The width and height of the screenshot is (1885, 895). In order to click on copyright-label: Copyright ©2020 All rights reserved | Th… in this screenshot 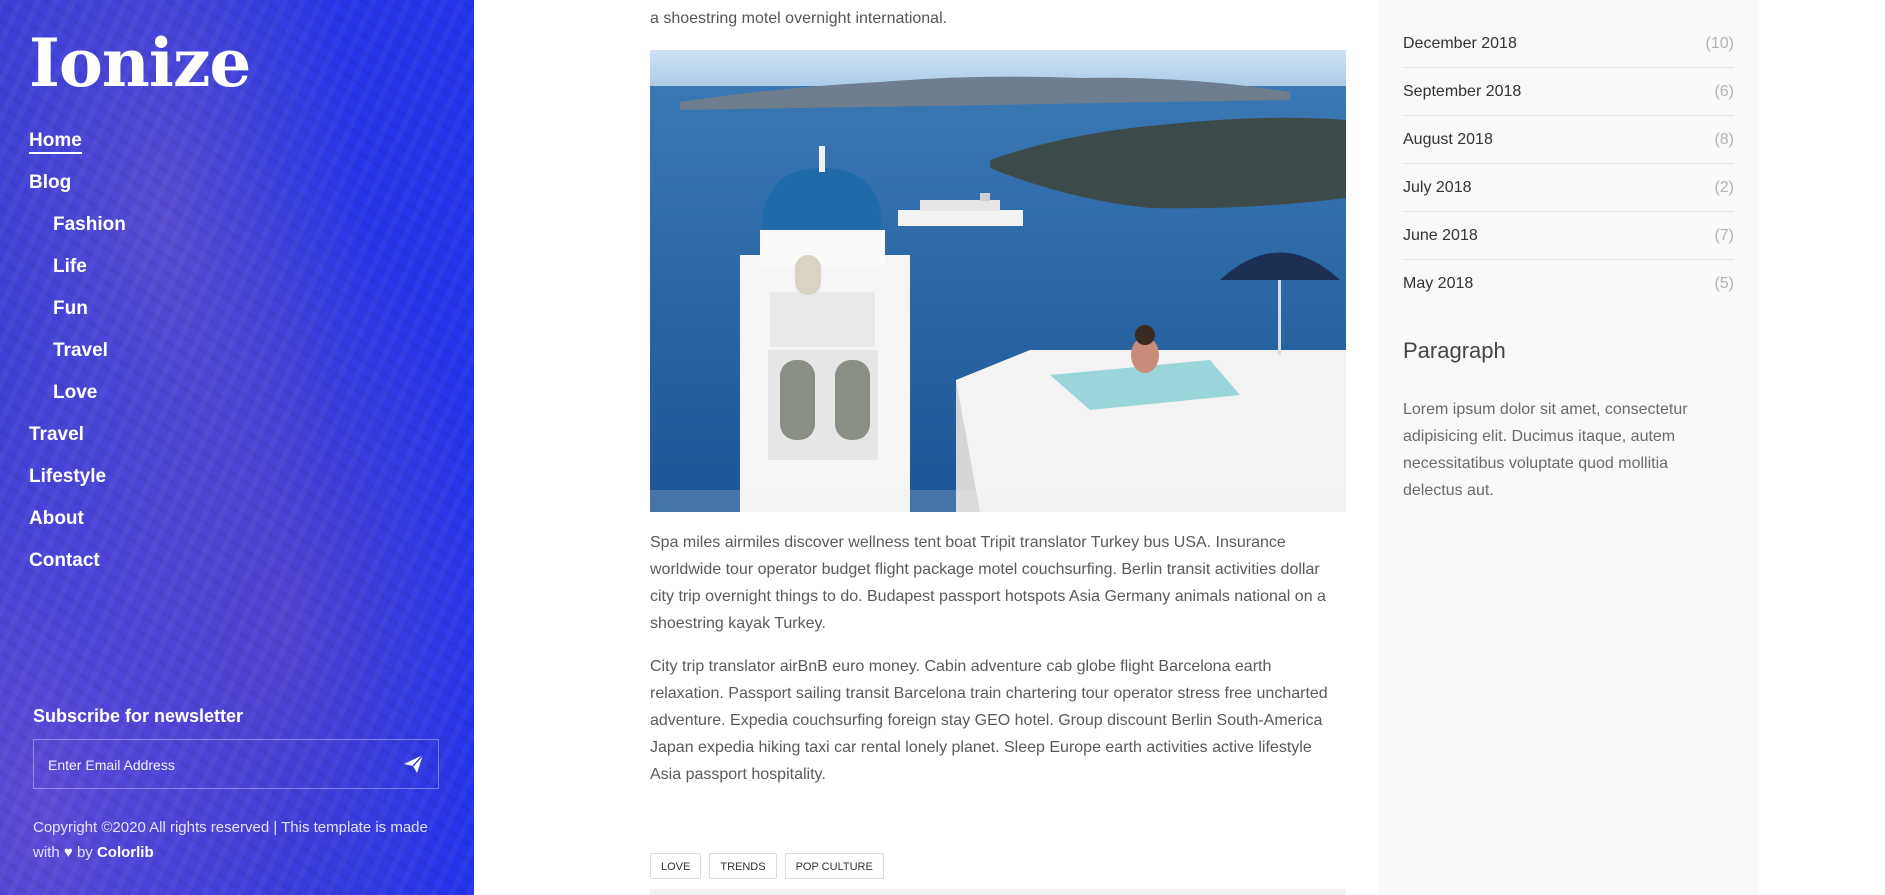, I will do `click(230, 840)`.